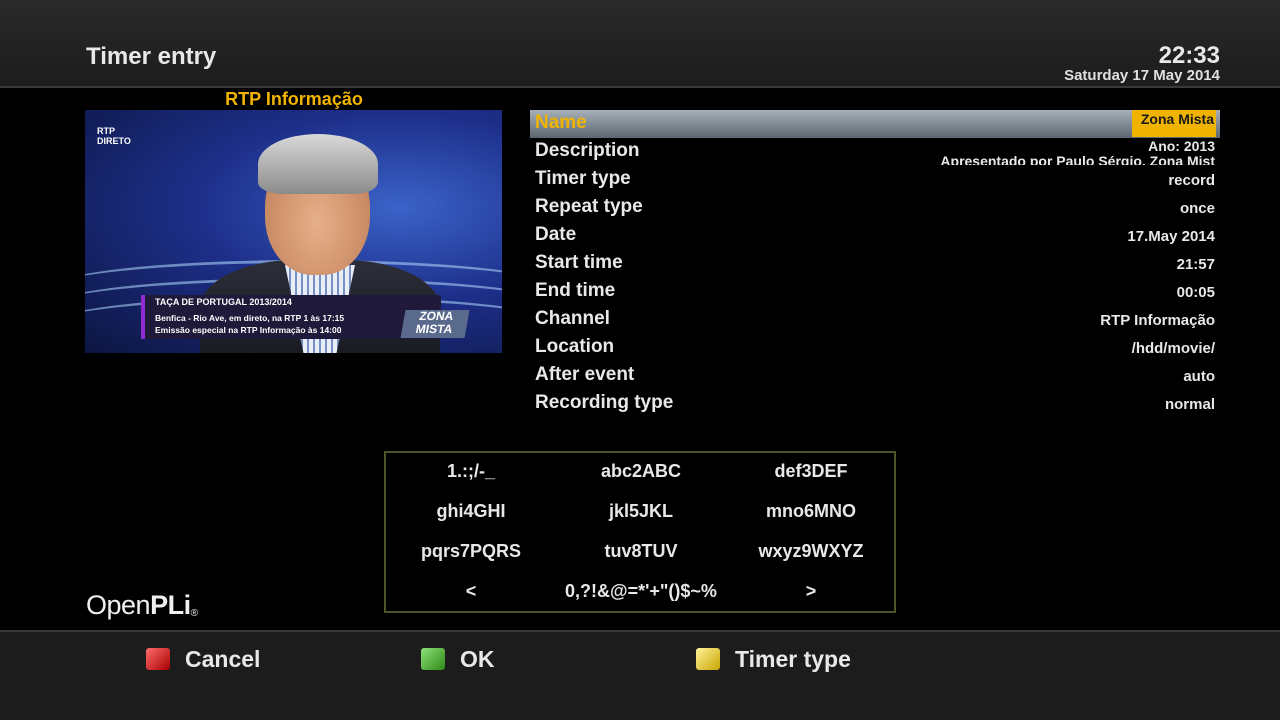 This screenshot has width=1280, height=720. I want to click on timer-type-label: Timer type, so click(793, 659).